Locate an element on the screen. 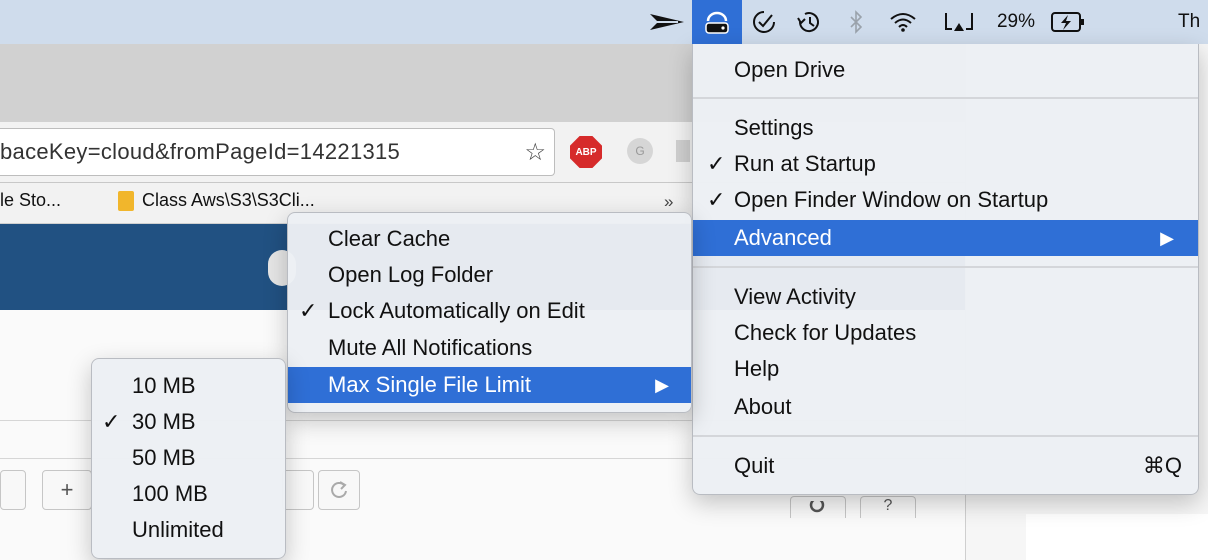 The height and width of the screenshot is (560, 1208). menu-item-label: Mute All Notifications is located at coordinates (430, 347).